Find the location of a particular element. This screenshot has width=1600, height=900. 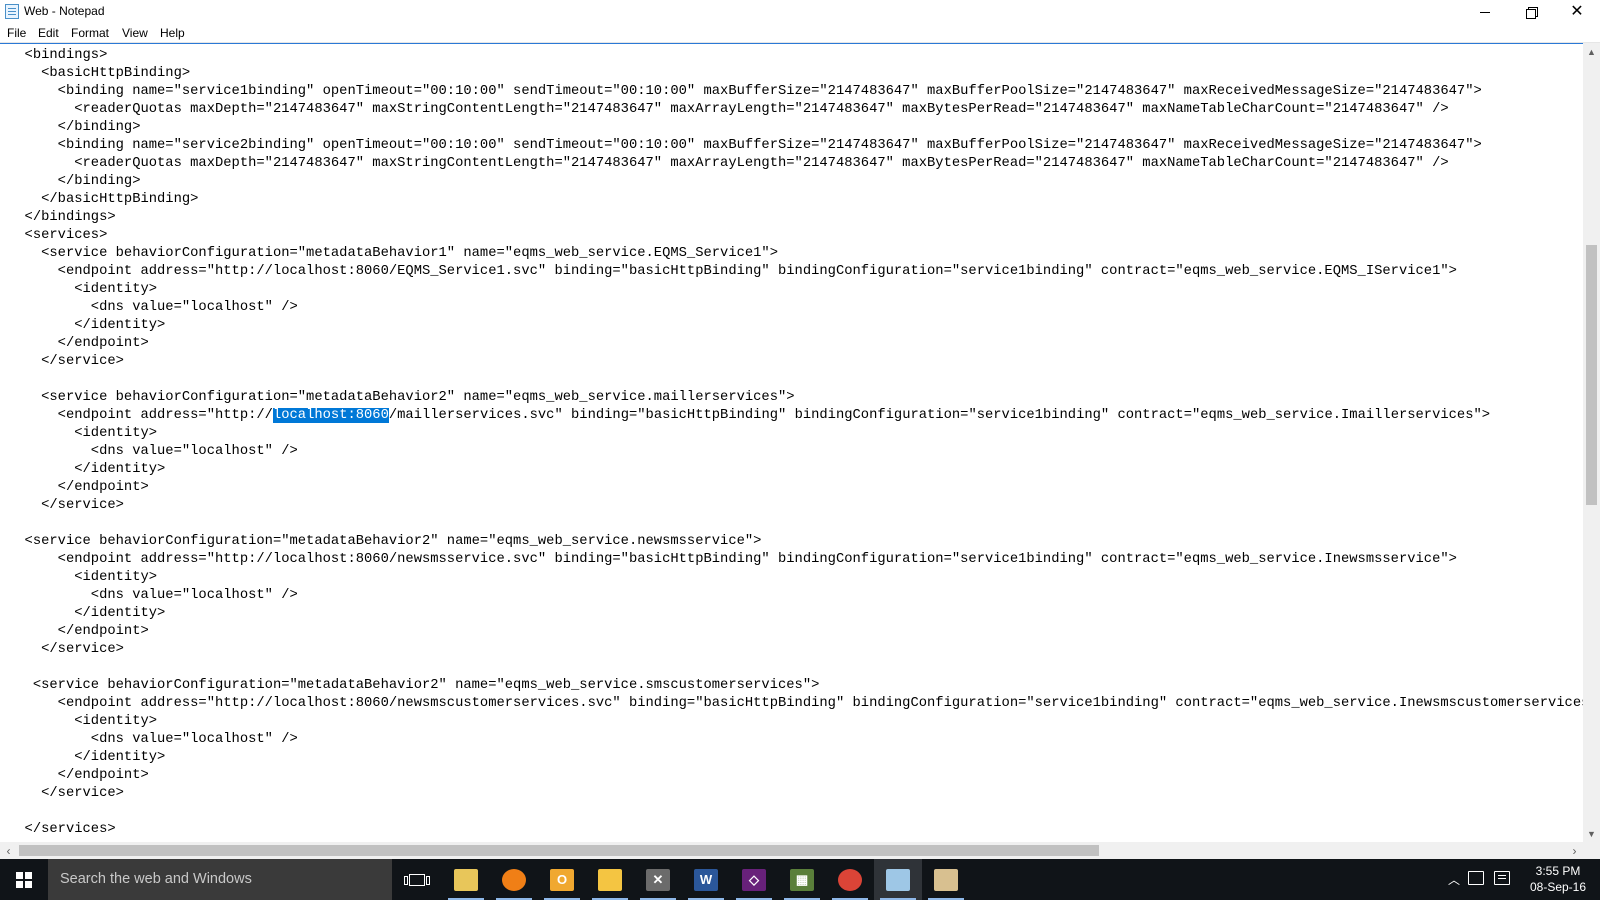

taskbar-app-file-manager-folder is located at coordinates (466, 879).